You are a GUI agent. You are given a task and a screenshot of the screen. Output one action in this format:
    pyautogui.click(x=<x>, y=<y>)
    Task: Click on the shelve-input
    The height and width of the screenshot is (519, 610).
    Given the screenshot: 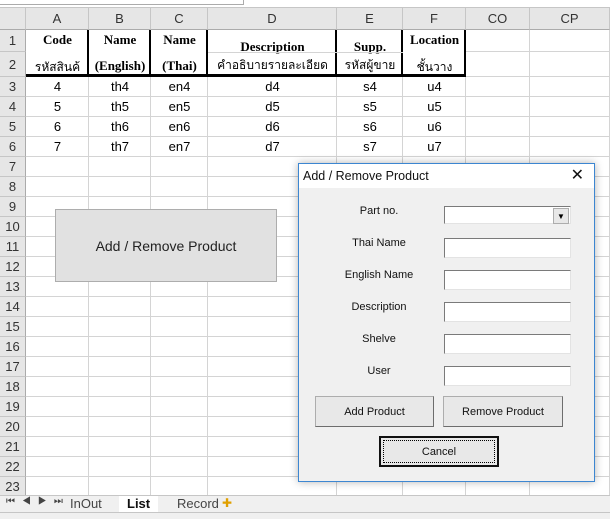 What is the action you would take?
    pyautogui.click(x=507, y=344)
    